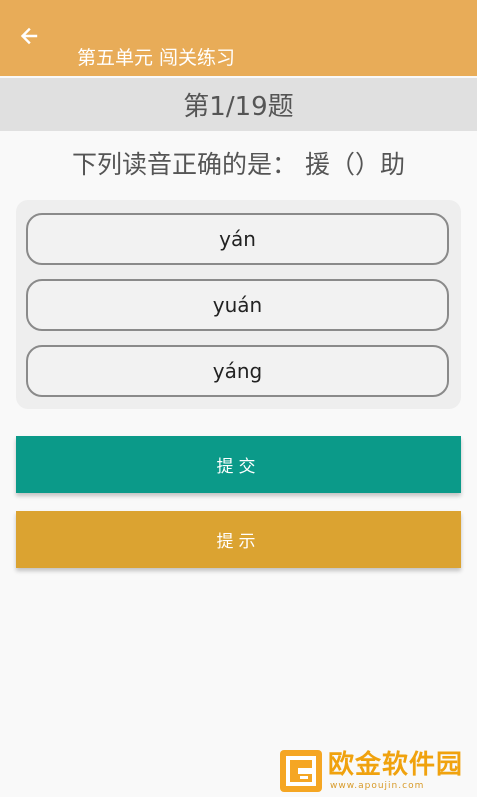  What do you see at coordinates (301, 771) in the screenshot?
I see `apoujin-logo-icon` at bounding box center [301, 771].